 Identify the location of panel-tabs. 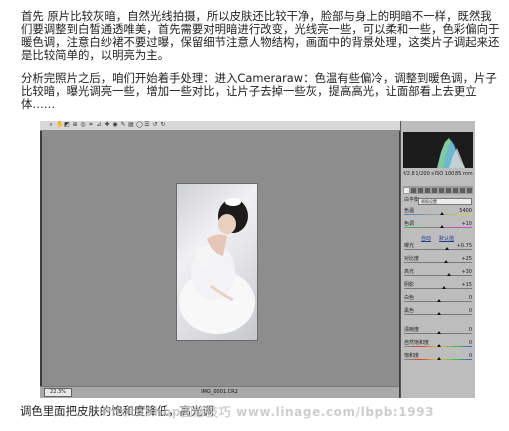
(438, 190).